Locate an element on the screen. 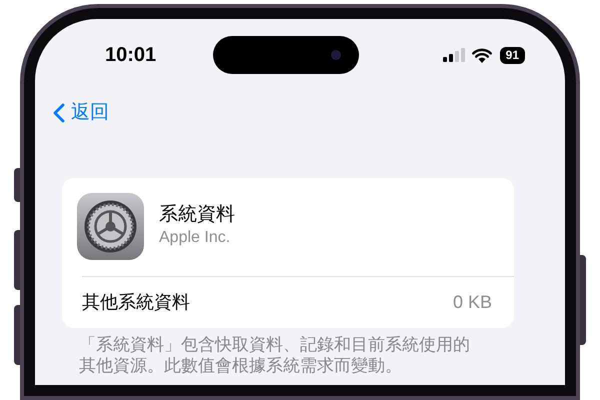 The width and height of the screenshot is (600, 400). signal-icon is located at coordinates (453, 55).